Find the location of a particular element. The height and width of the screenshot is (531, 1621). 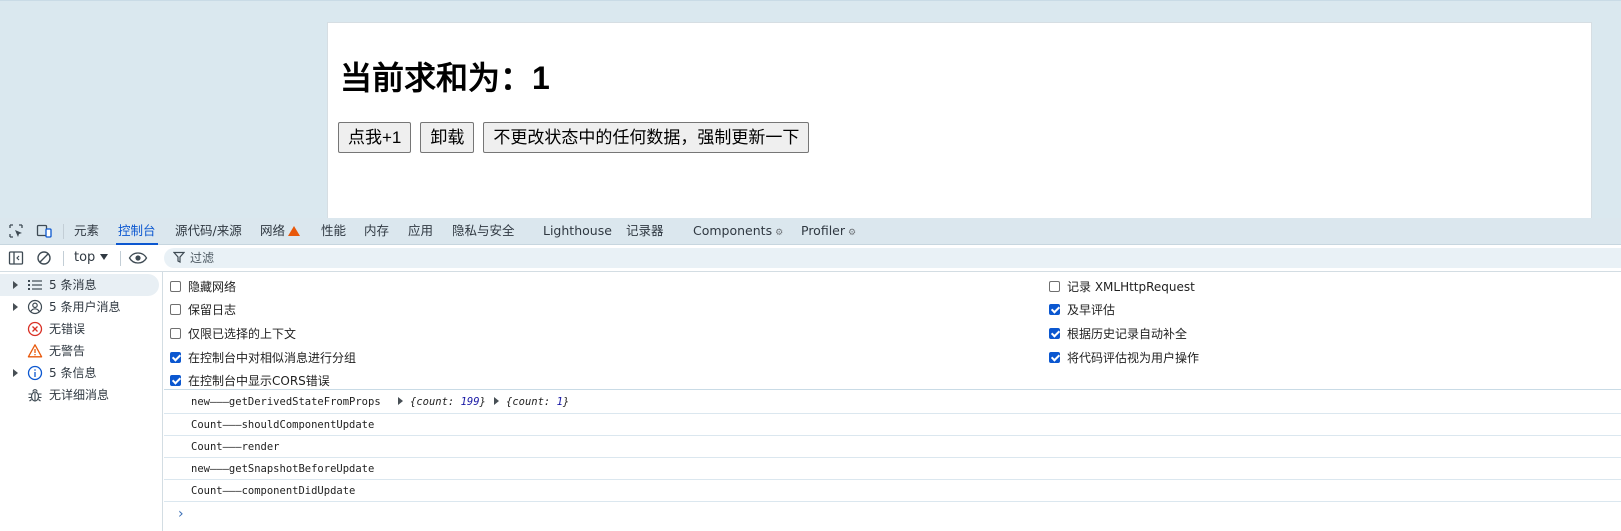

setting-label: 隐藏网络 is located at coordinates (212, 287).